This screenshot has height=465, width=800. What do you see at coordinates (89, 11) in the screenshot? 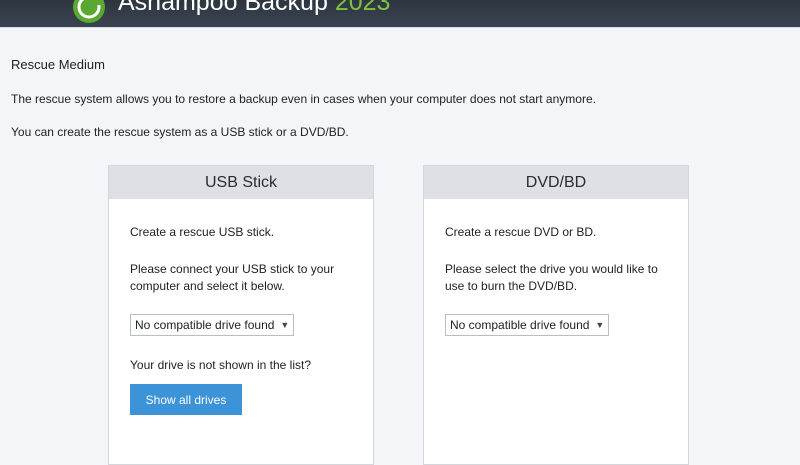
I see `ashampoo-backup-logo-icon` at bounding box center [89, 11].